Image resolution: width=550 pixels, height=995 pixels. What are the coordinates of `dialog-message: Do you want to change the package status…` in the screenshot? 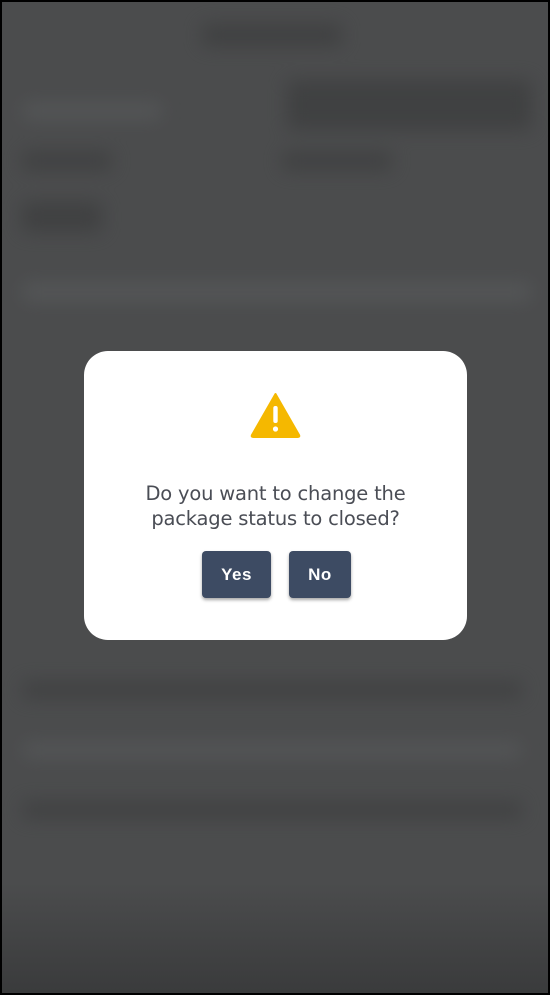 It's located at (275, 506).